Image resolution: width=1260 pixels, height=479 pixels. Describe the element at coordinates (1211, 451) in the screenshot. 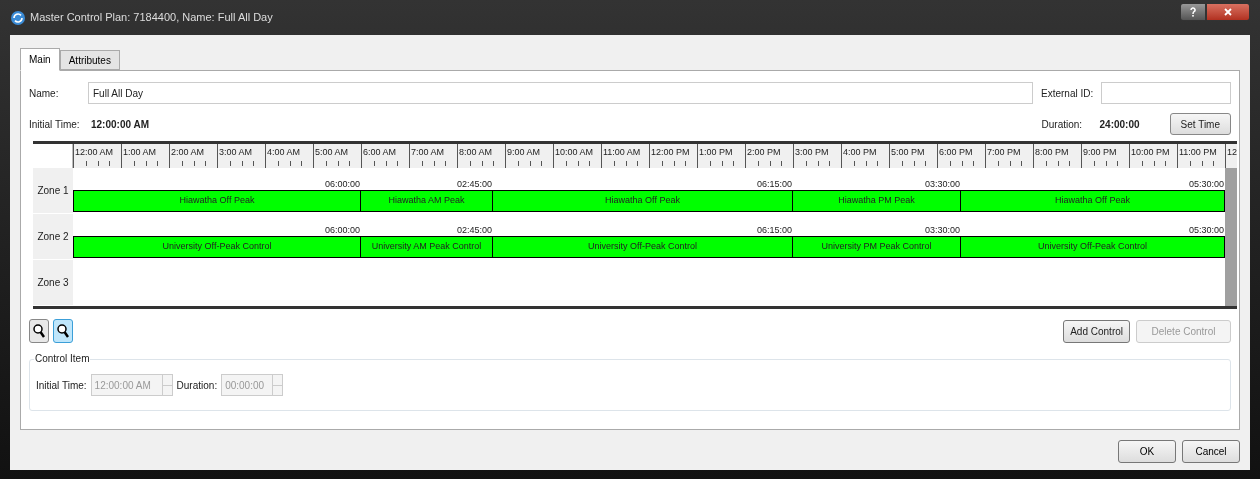

I see `dialog-button: Cancel` at that location.